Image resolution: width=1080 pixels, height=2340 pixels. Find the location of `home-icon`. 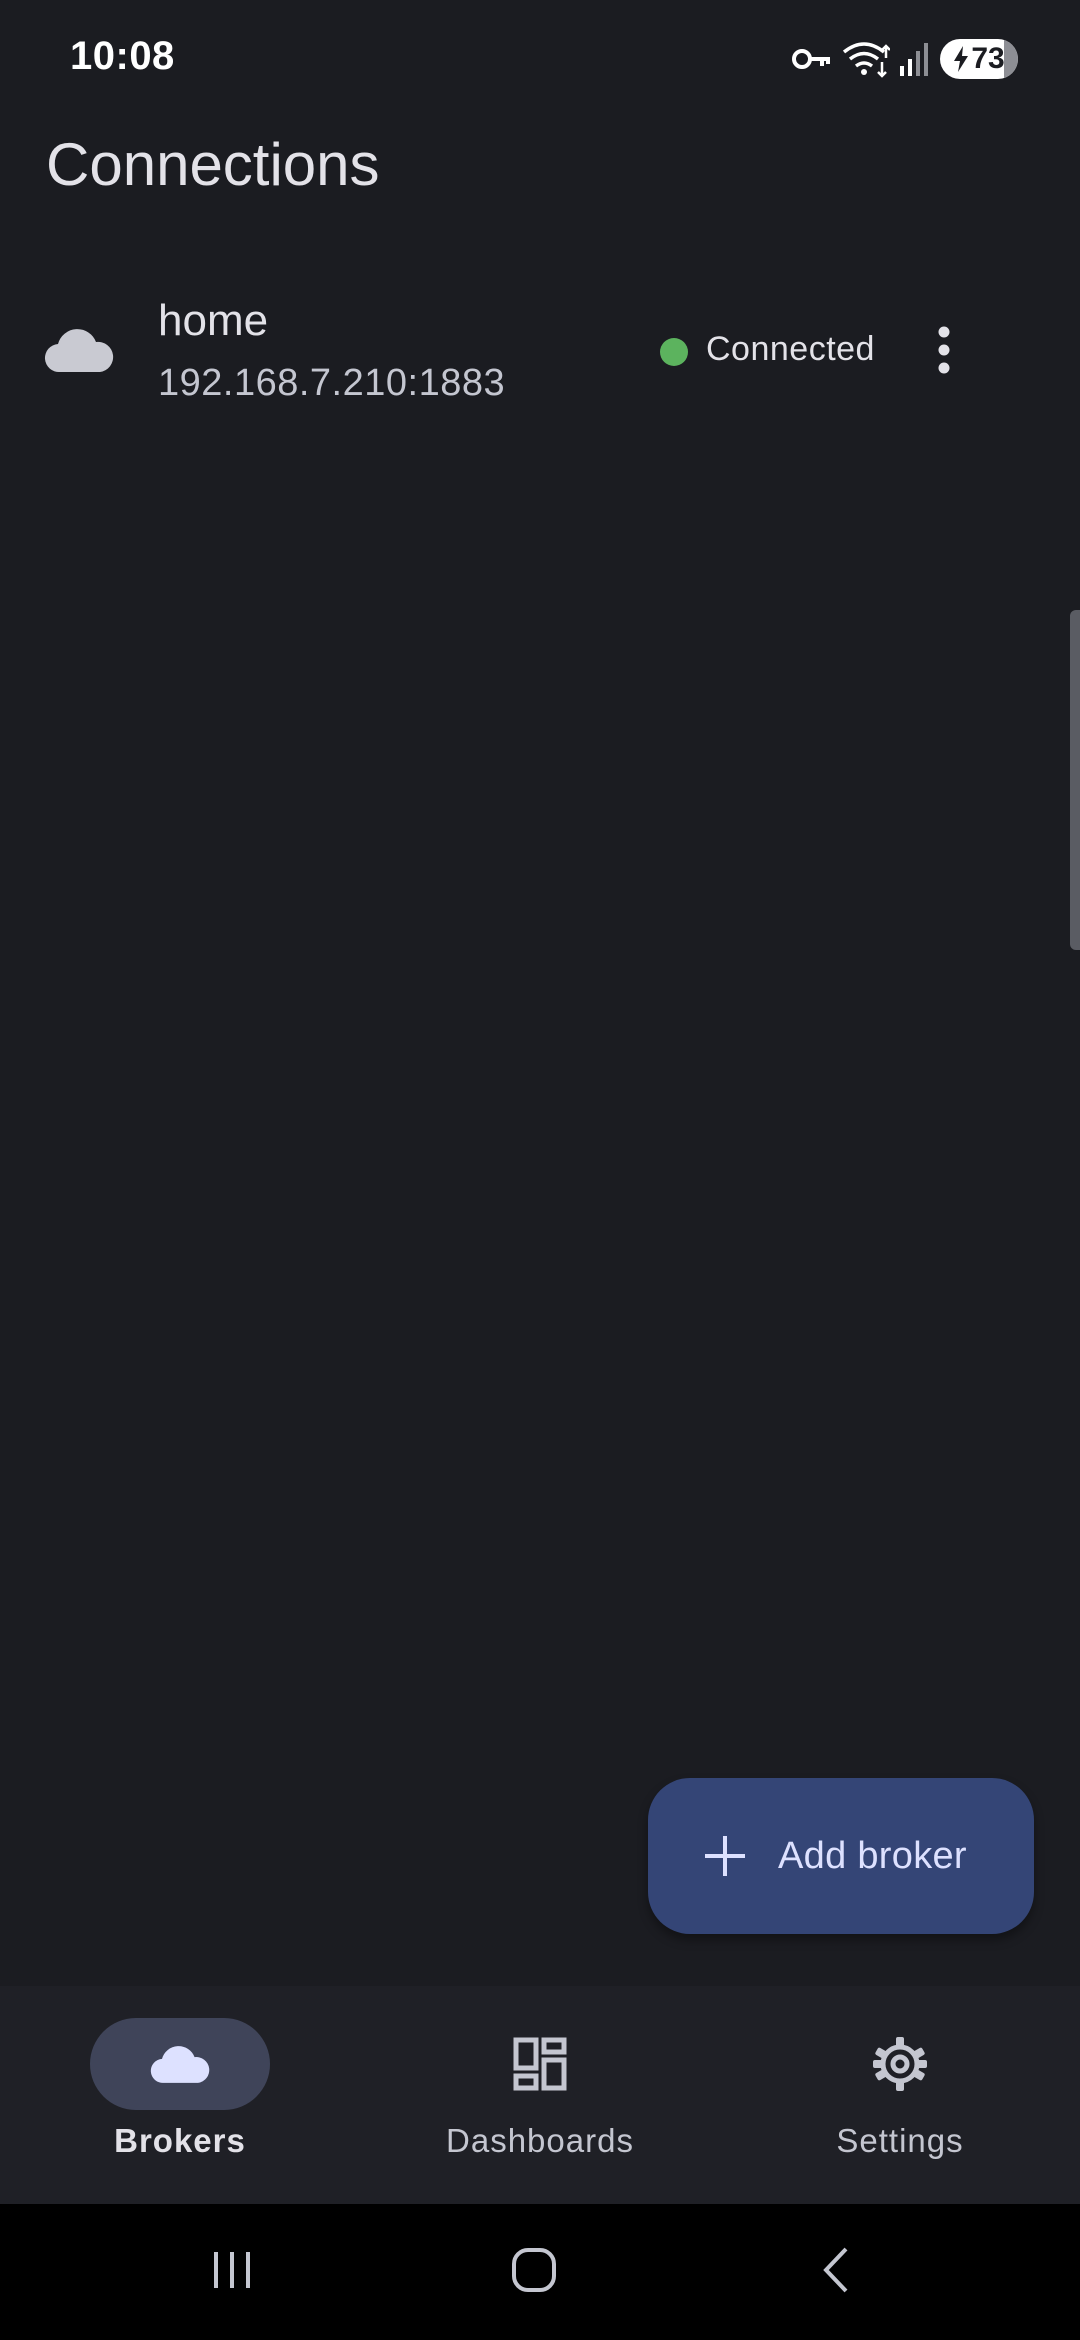

home-icon is located at coordinates (534, 2272).